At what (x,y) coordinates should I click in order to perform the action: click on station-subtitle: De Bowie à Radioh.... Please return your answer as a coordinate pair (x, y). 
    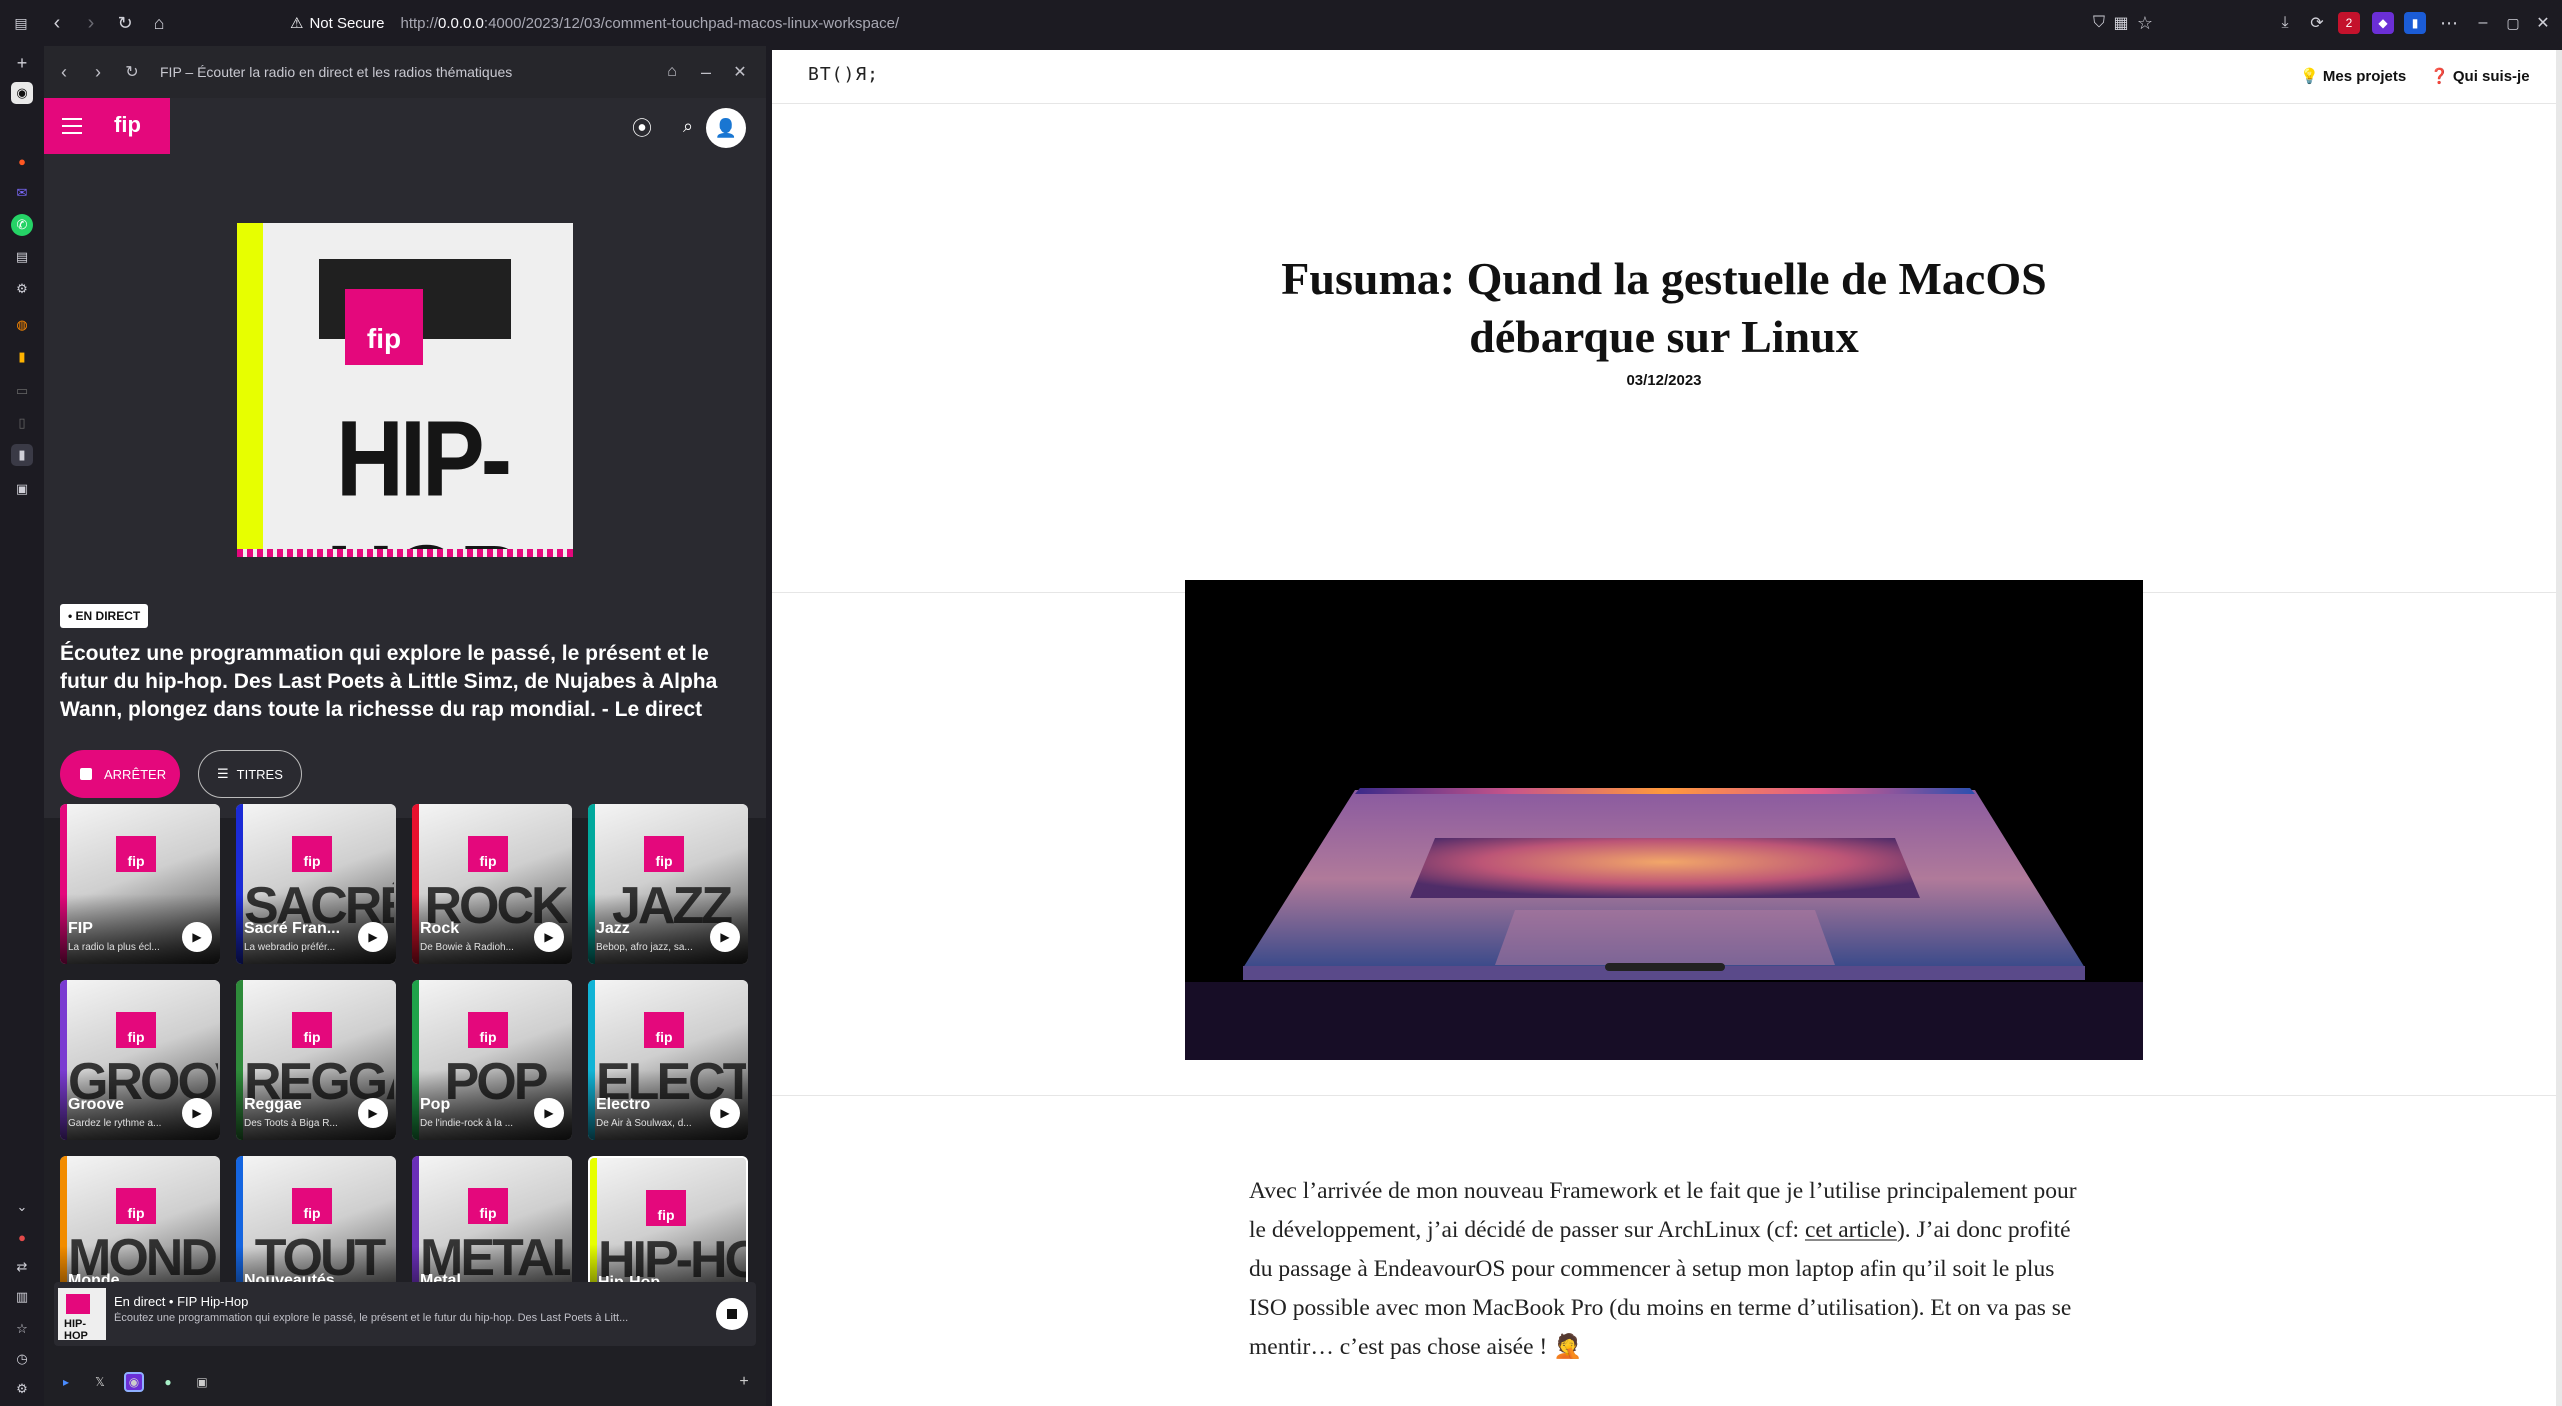
    Looking at the image, I should click on (467, 947).